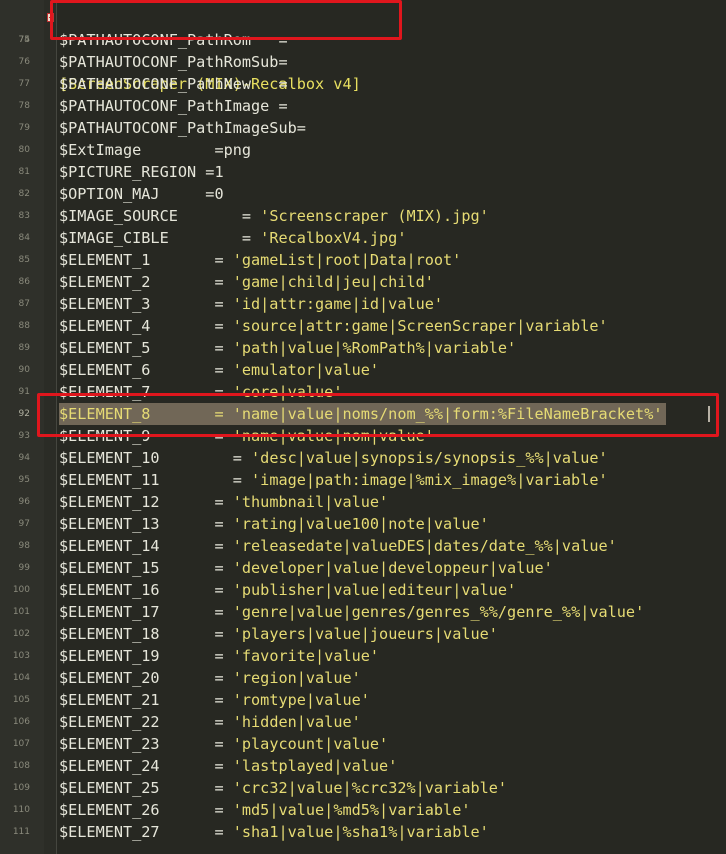 The width and height of the screenshot is (726, 854). What do you see at coordinates (363, 84) in the screenshot?
I see `code-line: 77 $PATHAUTOCONF_PathNew =` at bounding box center [363, 84].